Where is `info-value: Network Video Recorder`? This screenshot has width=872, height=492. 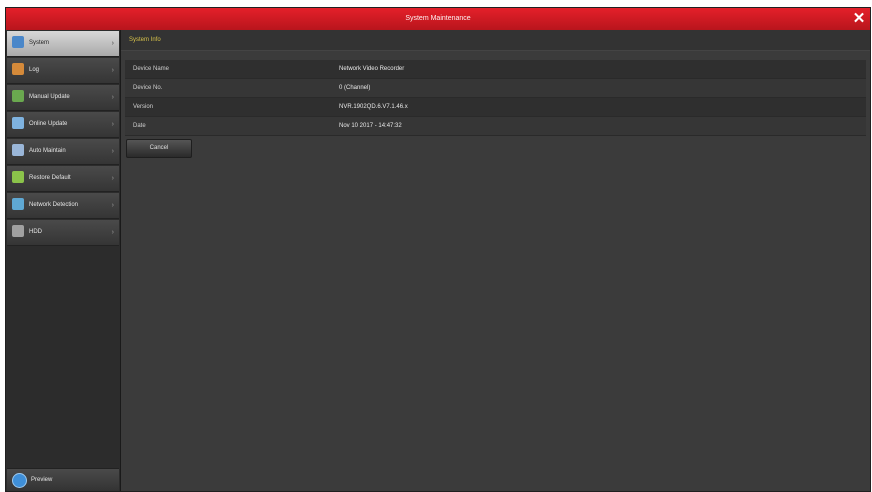 info-value: Network Video Recorder is located at coordinates (372, 69).